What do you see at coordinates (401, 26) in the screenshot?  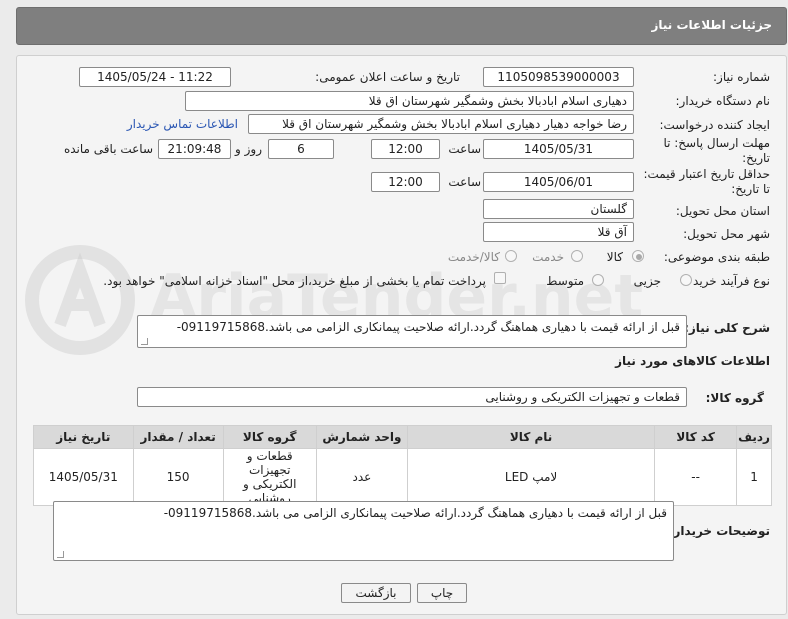 I see `page-header: جزئیات اطلاعات نیاز` at bounding box center [401, 26].